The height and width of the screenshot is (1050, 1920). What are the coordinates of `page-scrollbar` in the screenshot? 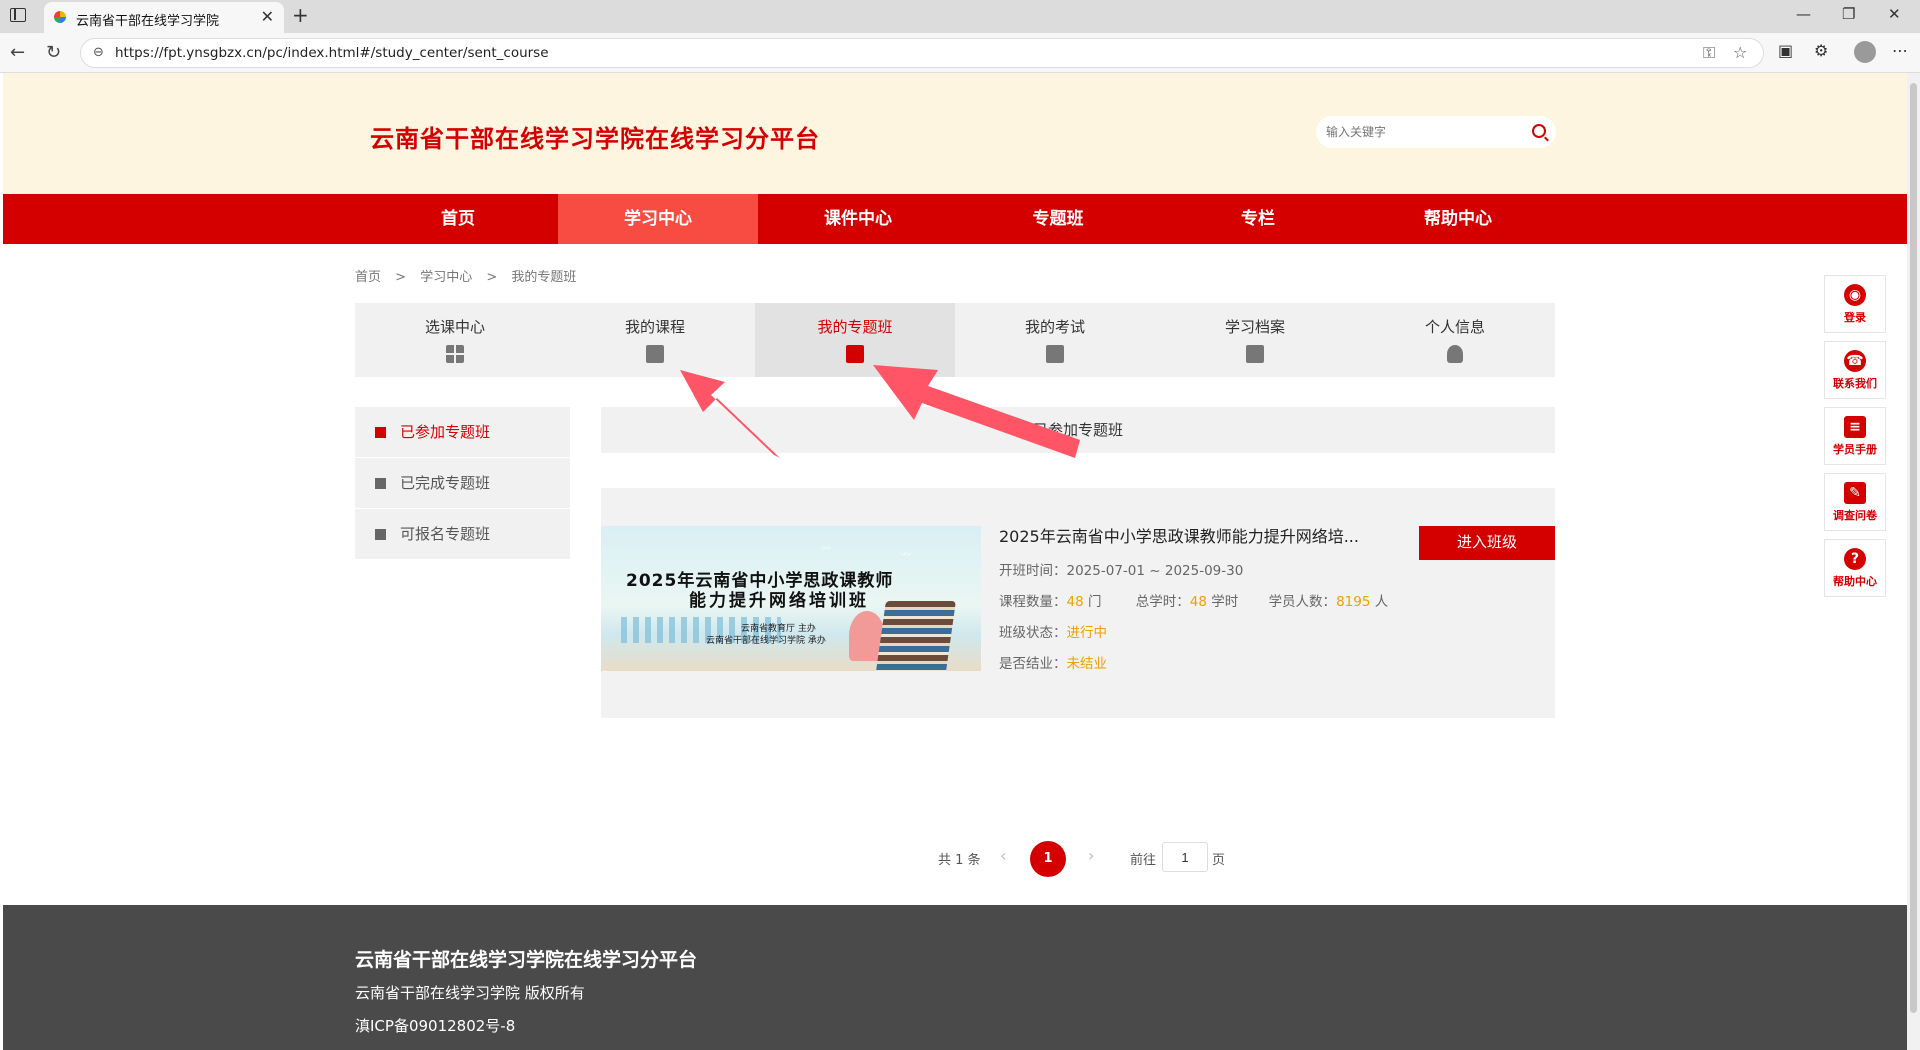 It's located at (1913, 561).